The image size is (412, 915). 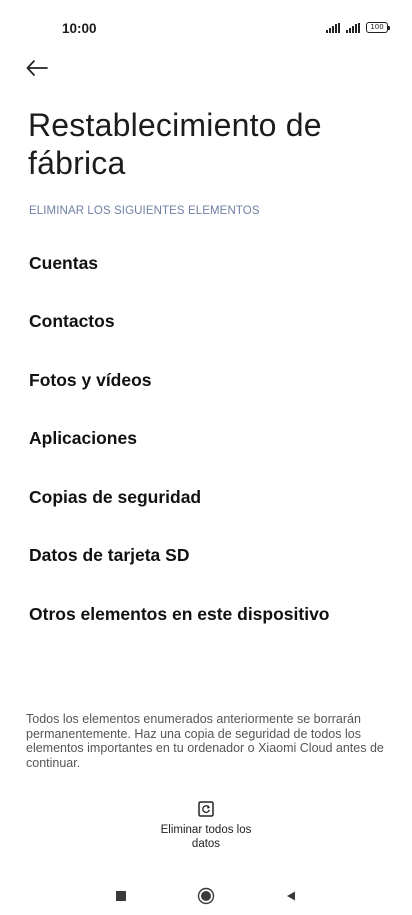 What do you see at coordinates (79, 28) in the screenshot?
I see `status-time: 10:00` at bounding box center [79, 28].